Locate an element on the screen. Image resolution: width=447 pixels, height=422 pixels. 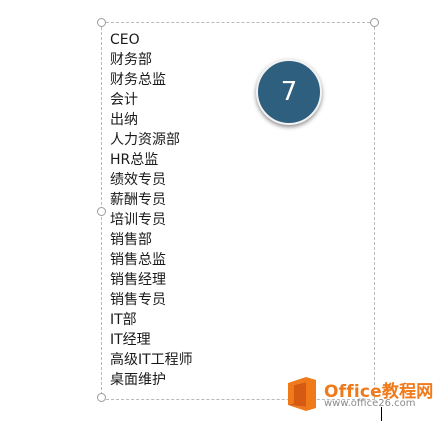
resize-handle-top-left is located at coordinates (101, 22).